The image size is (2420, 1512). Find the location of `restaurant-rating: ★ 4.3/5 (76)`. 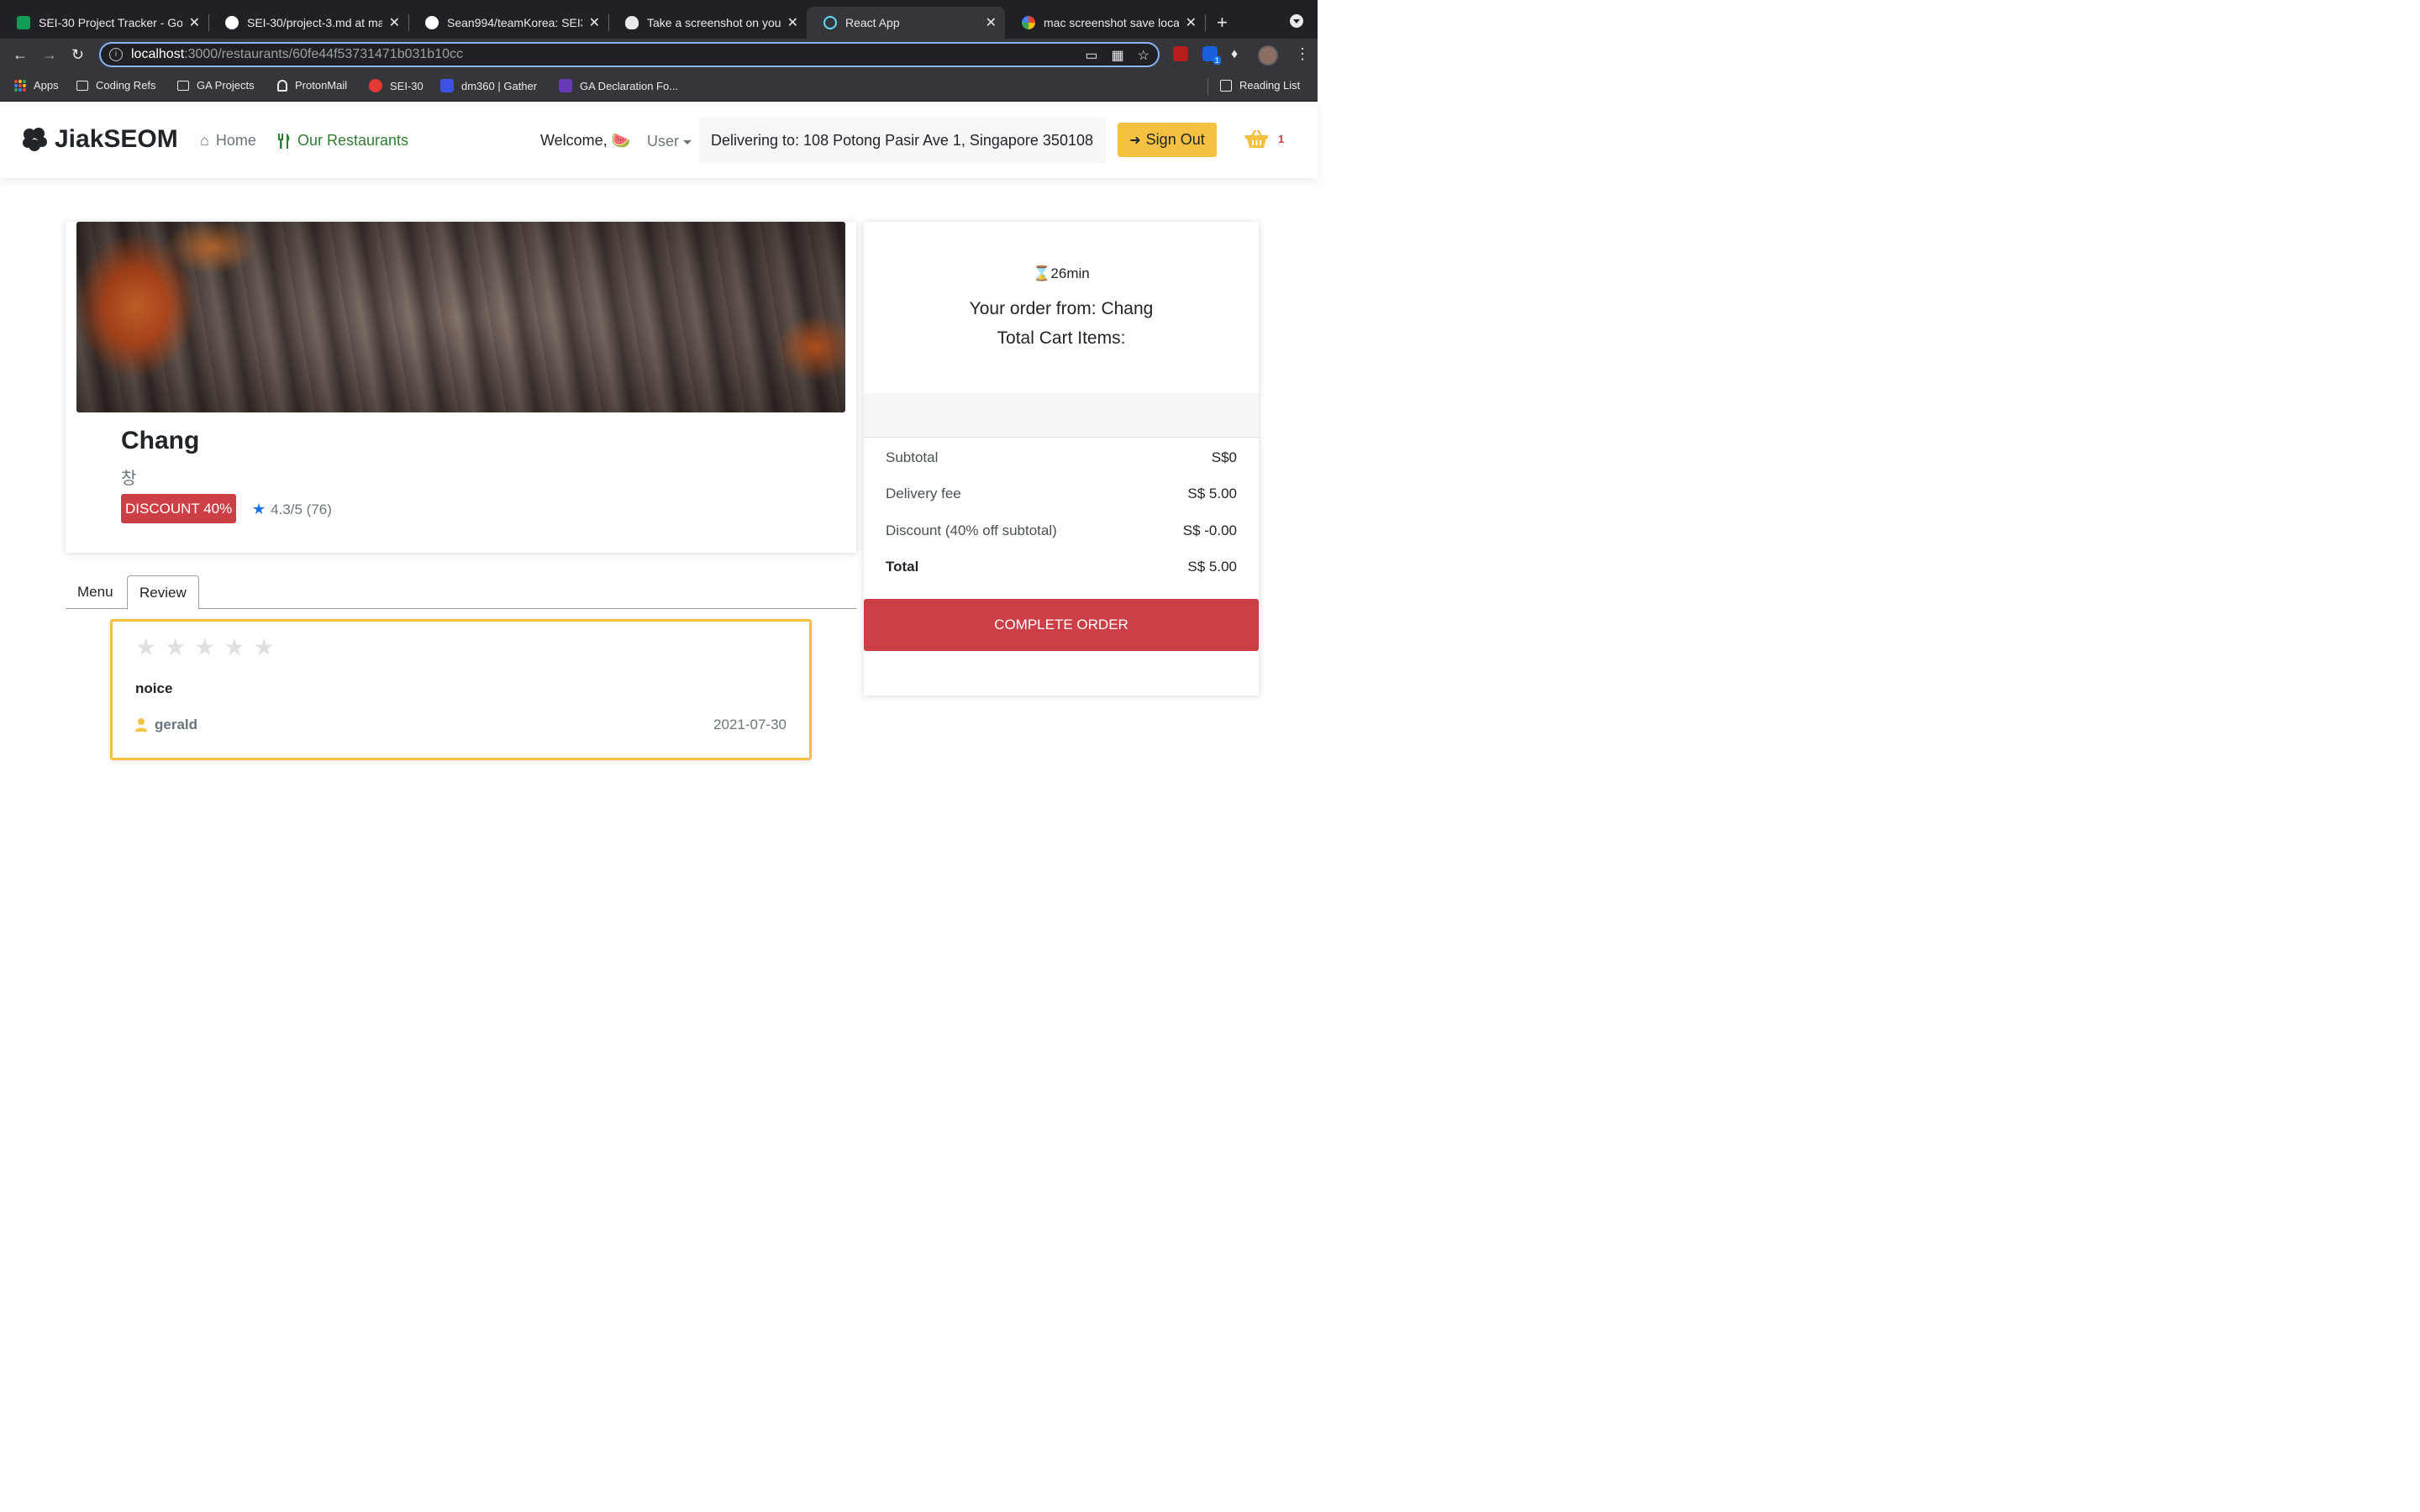

restaurant-rating: ★ 4.3/5 (76) is located at coordinates (292, 509).